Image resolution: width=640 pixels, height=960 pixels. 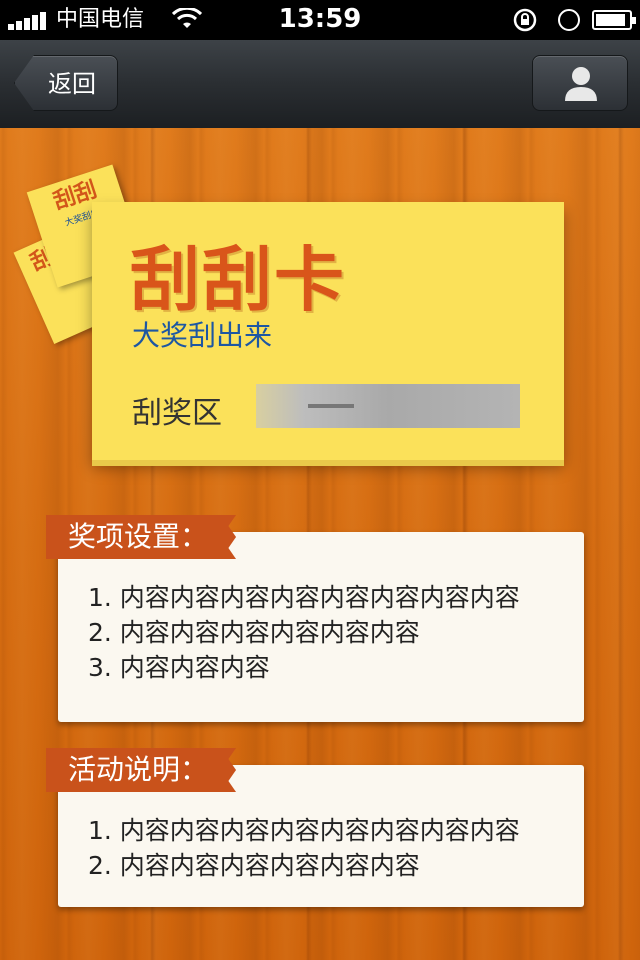 I want to click on wifi-icon, so click(x=187, y=18).